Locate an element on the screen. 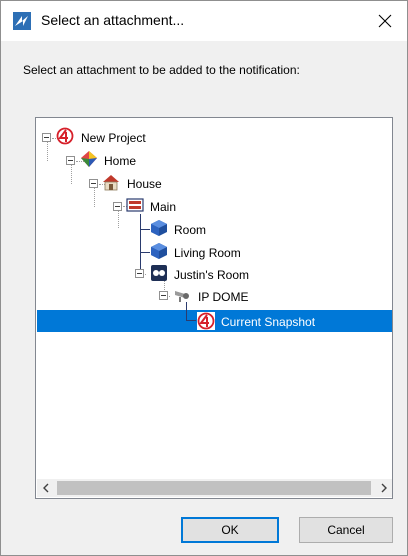 Image resolution: width=408 pixels, height=556 pixels. tree-item-label: Room is located at coordinates (190, 230).